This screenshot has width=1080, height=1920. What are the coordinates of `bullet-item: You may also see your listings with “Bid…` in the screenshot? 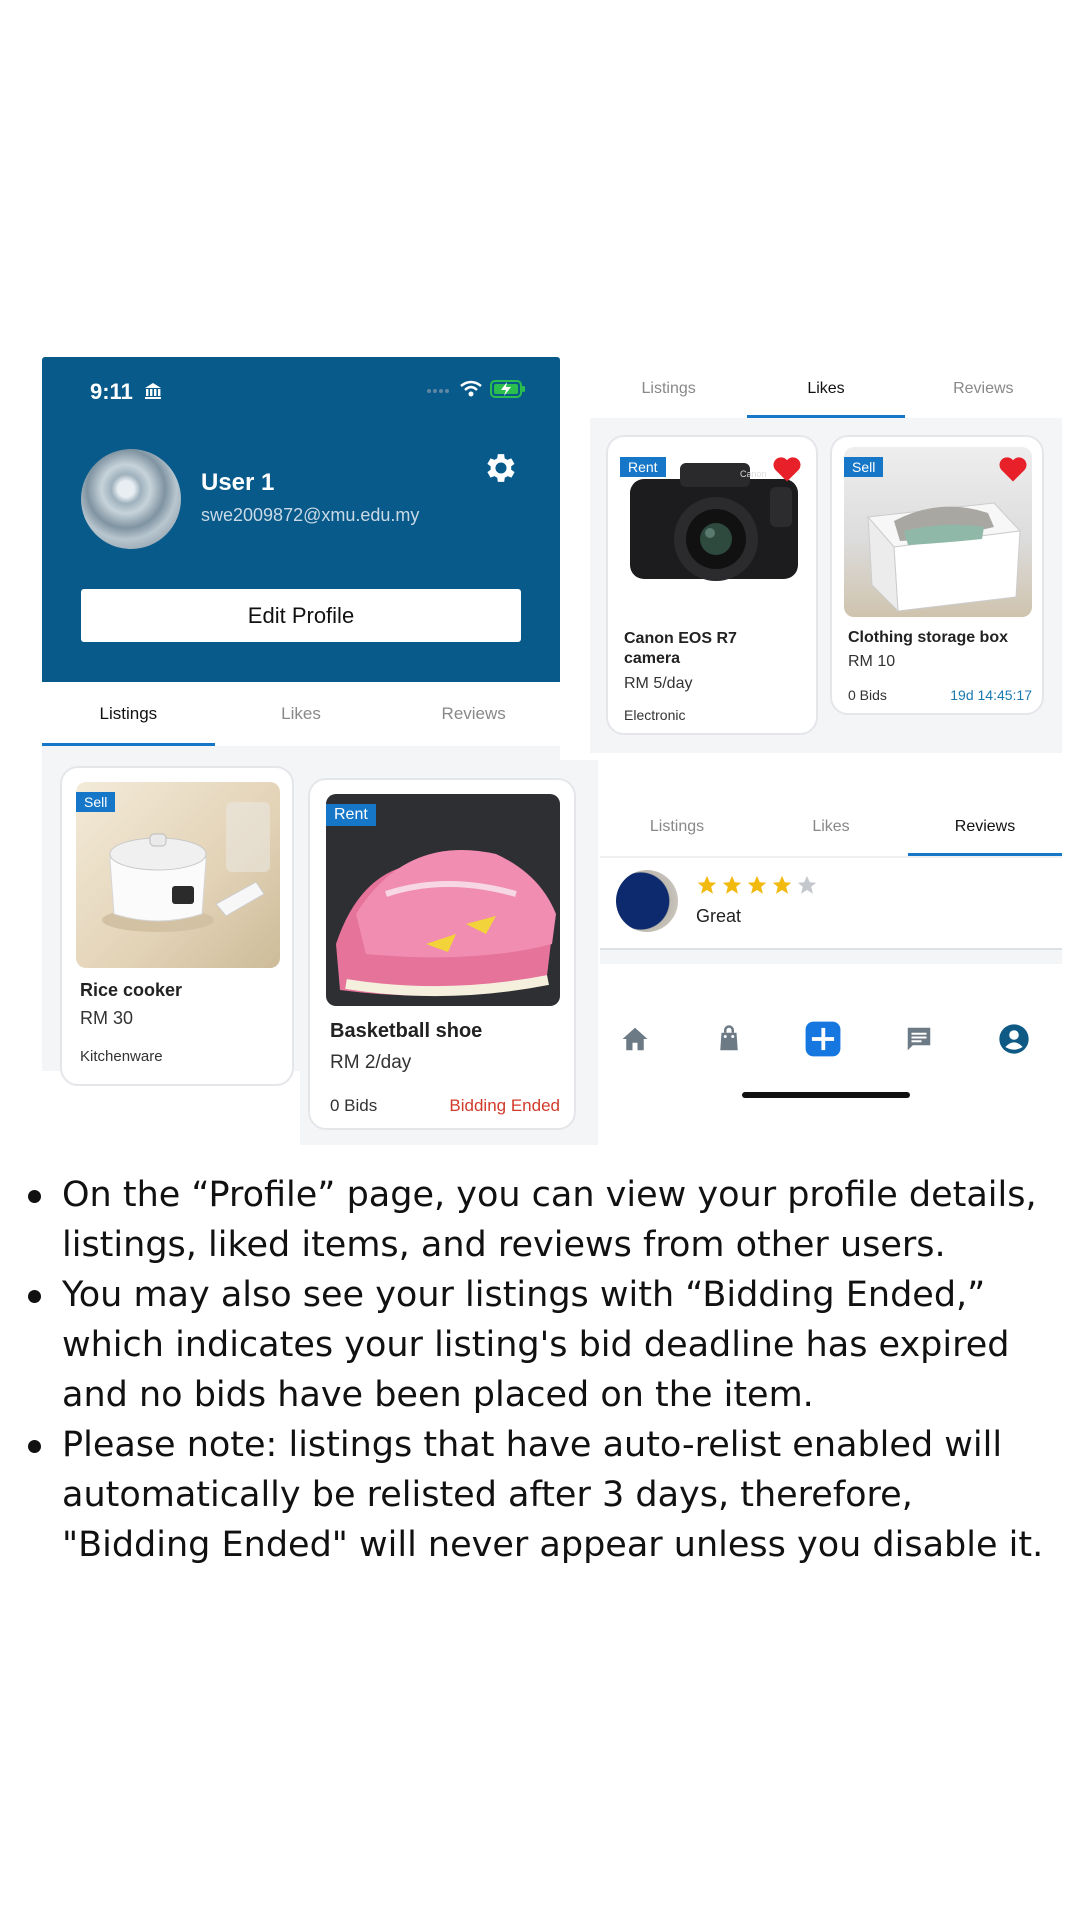 It's located at (548, 1345).